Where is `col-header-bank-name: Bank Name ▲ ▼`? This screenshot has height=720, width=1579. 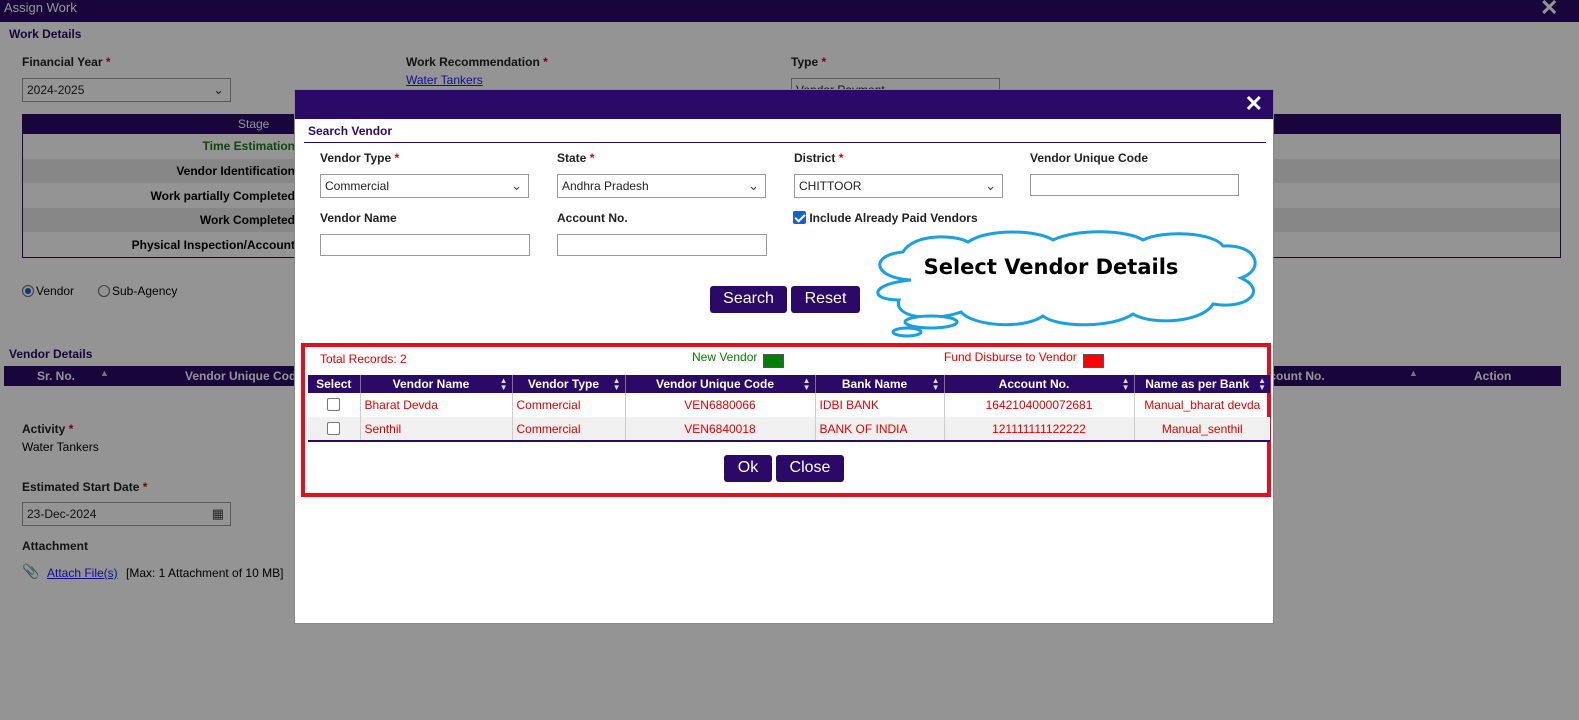 col-header-bank-name: Bank Name ▲ ▼ is located at coordinates (880, 384).